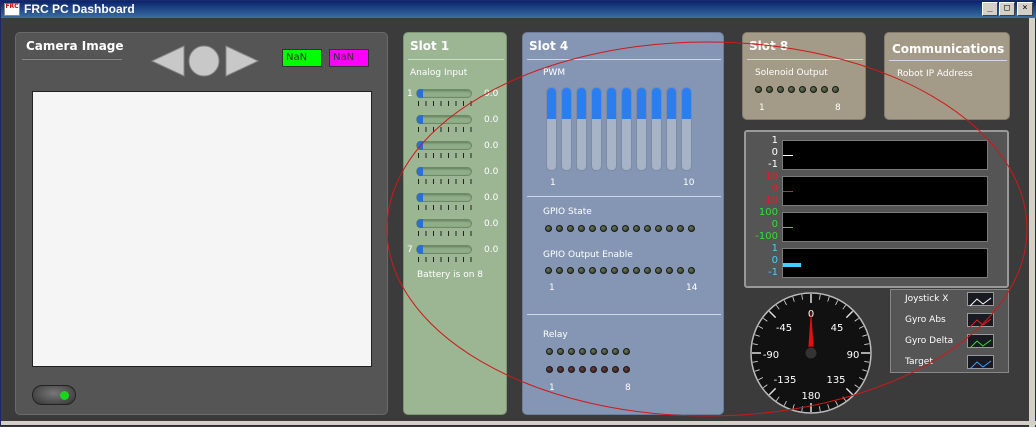 Image resolution: width=1036 pixels, height=427 pixels. I want to click on gpio-first: 1, so click(552, 288).